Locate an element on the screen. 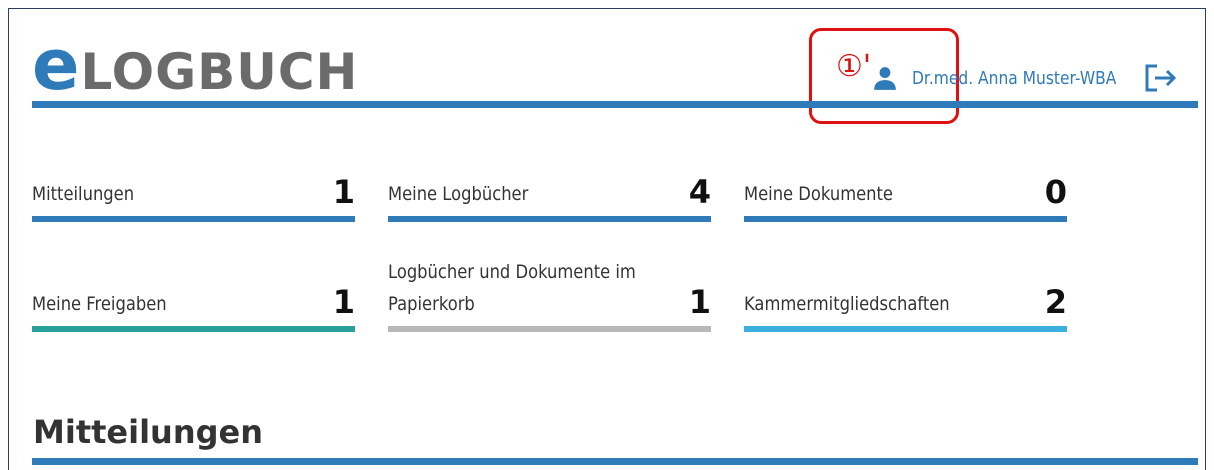 The height and width of the screenshot is (470, 1214). card-count: 4 is located at coordinates (699, 192).